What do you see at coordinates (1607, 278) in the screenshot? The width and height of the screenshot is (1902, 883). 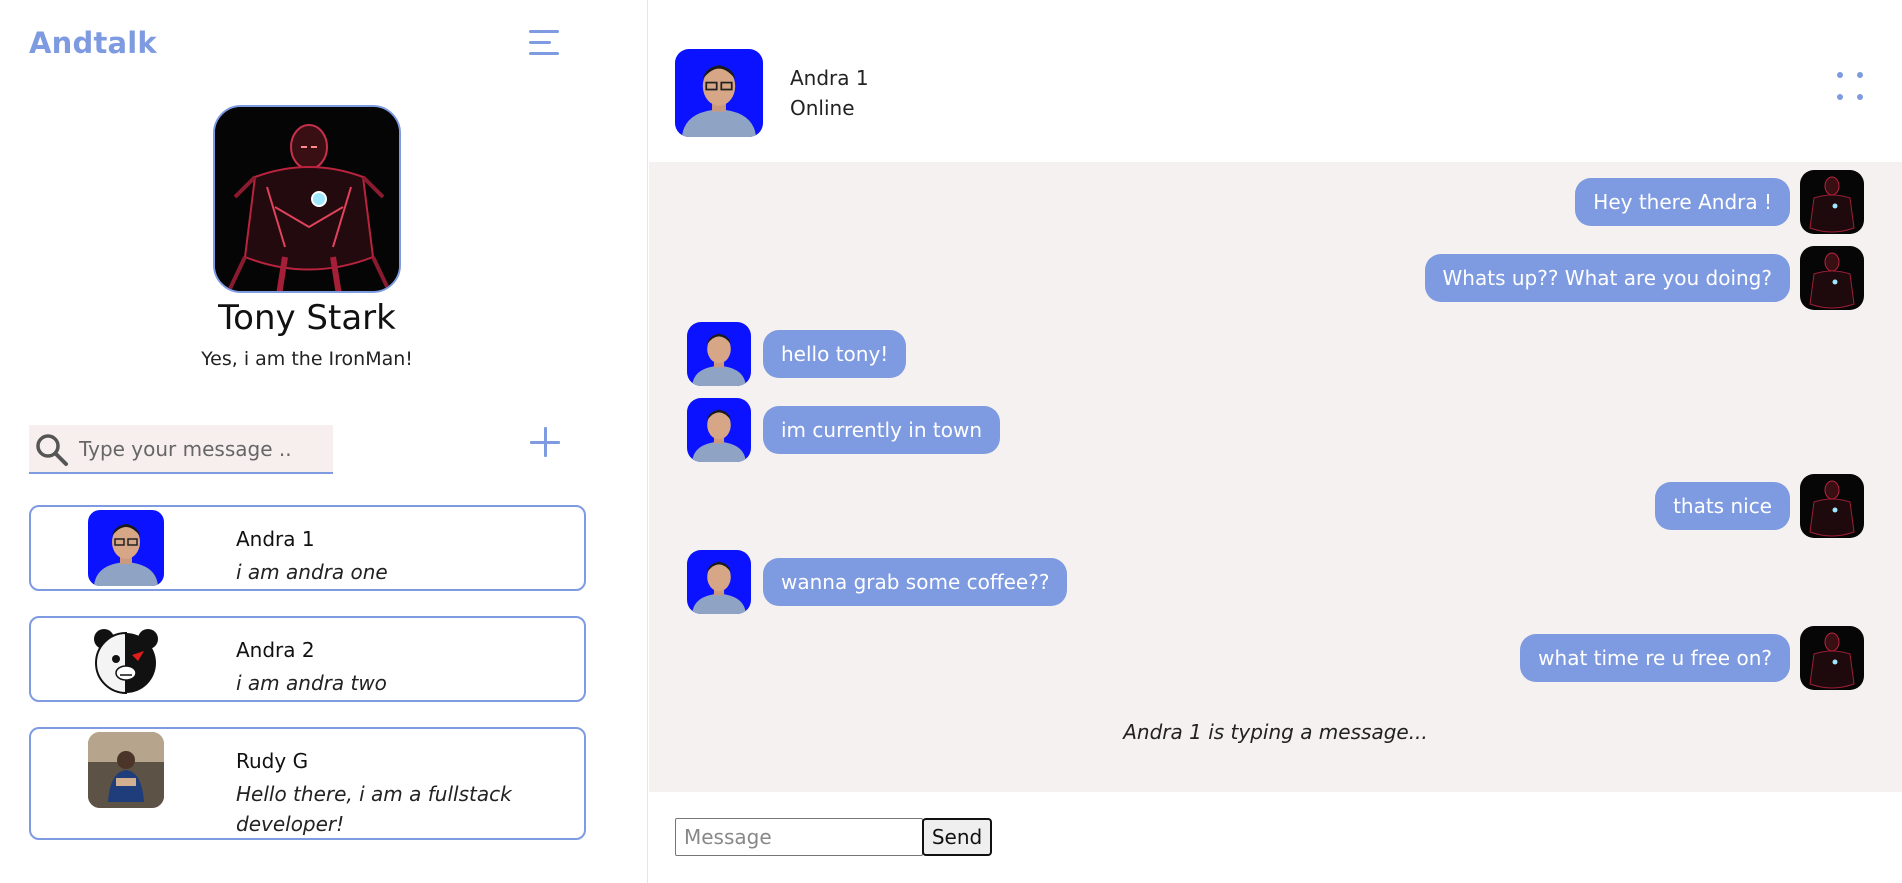 I see `message-bubble: Whats up?? What are you doing?` at bounding box center [1607, 278].